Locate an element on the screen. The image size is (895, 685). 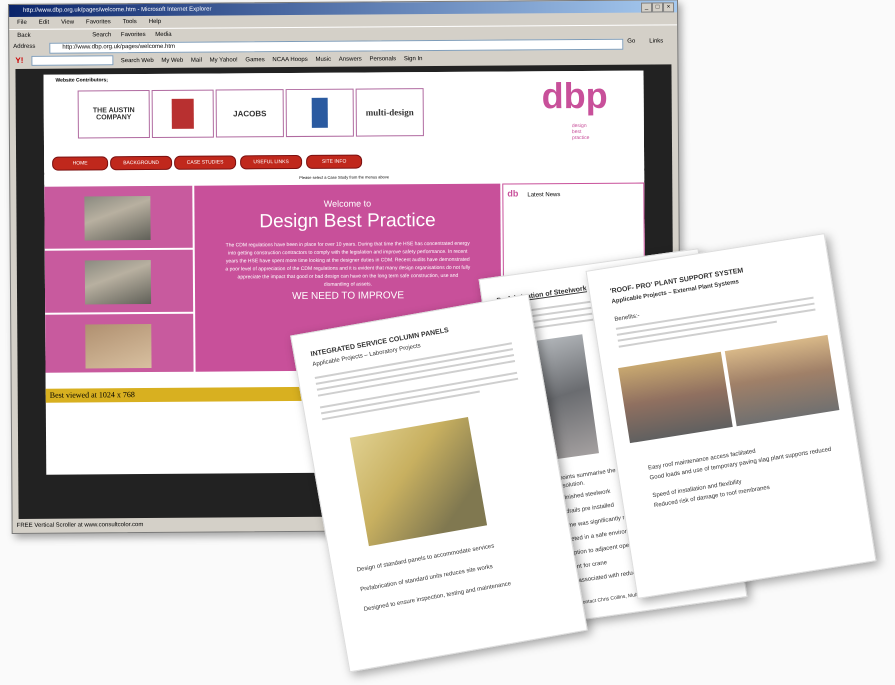
red-logo-icon is located at coordinates (182, 113).